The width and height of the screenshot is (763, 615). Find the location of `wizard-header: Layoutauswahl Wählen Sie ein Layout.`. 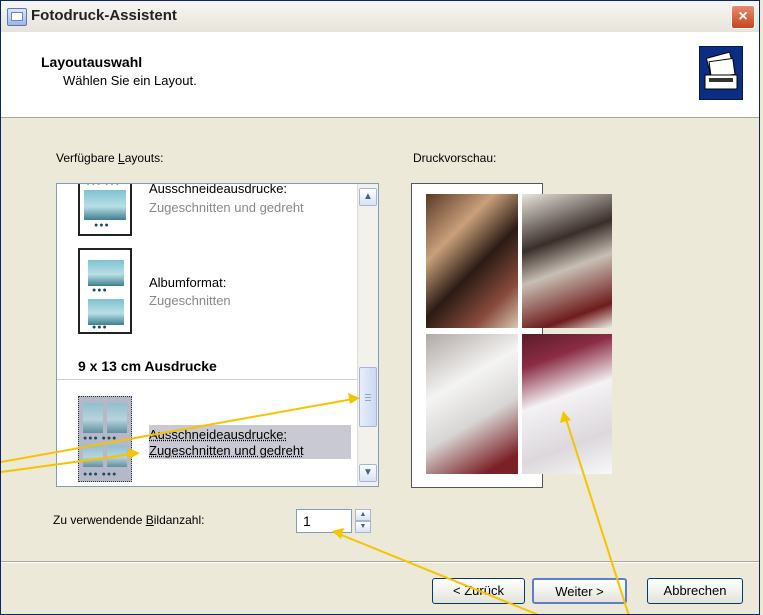

wizard-header: Layoutauswahl Wählen Sie ein Layout. is located at coordinates (380, 75).